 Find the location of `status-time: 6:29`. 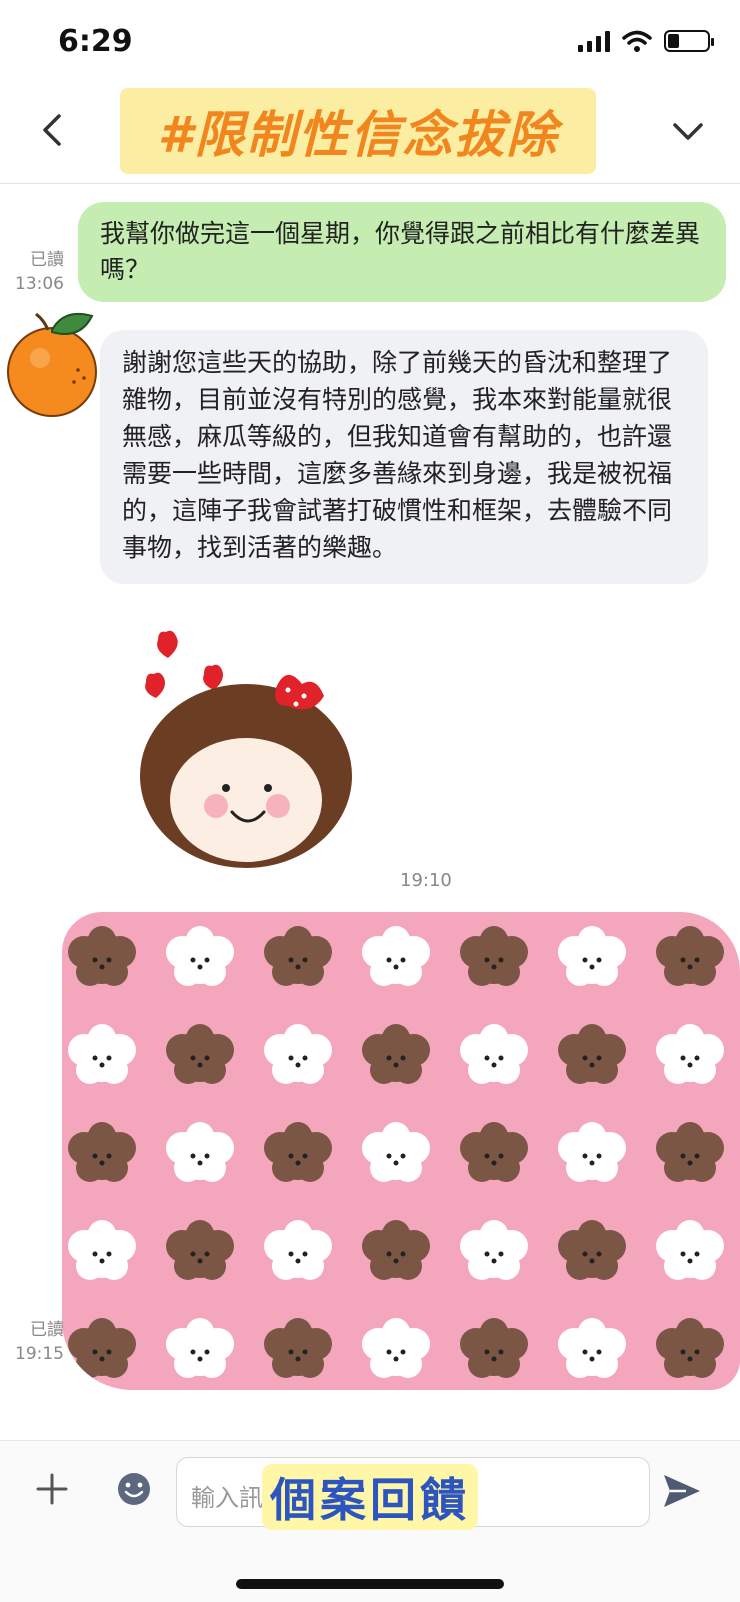

status-time: 6:29 is located at coordinates (95, 41).